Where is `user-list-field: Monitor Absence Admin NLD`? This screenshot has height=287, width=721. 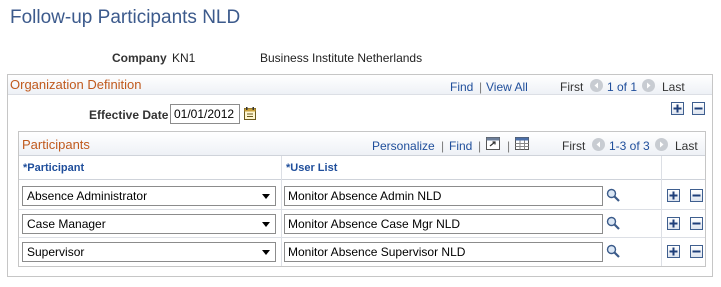
user-list-field: Monitor Absence Admin NLD is located at coordinates (443, 196).